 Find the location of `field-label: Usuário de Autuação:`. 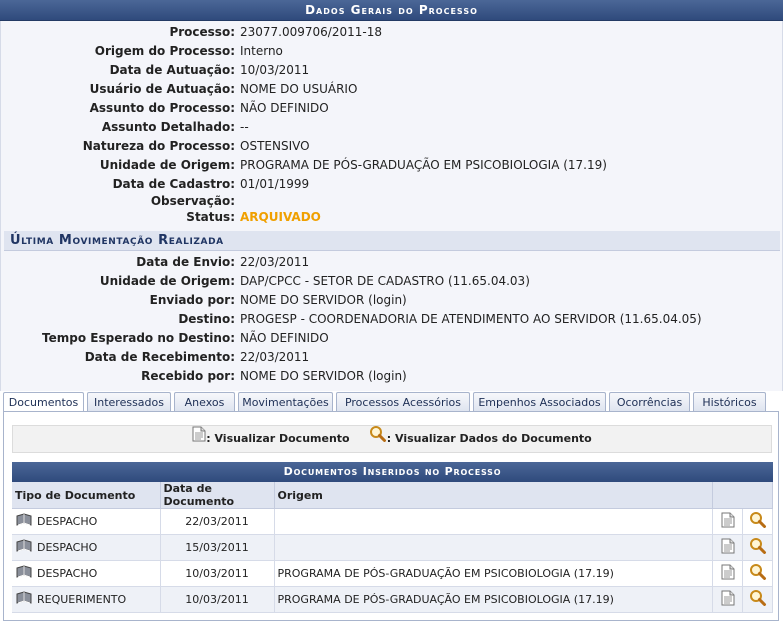

field-label: Usuário de Autuação: is located at coordinates (162, 89).